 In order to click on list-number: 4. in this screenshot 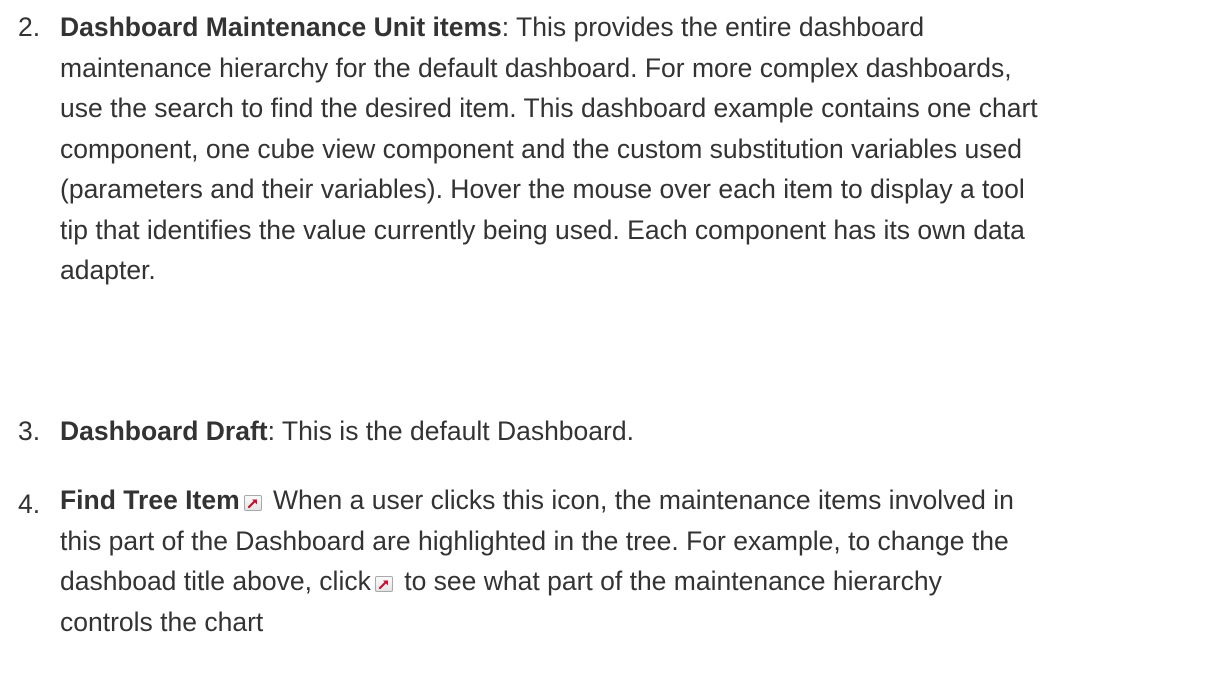, I will do `click(29, 504)`.